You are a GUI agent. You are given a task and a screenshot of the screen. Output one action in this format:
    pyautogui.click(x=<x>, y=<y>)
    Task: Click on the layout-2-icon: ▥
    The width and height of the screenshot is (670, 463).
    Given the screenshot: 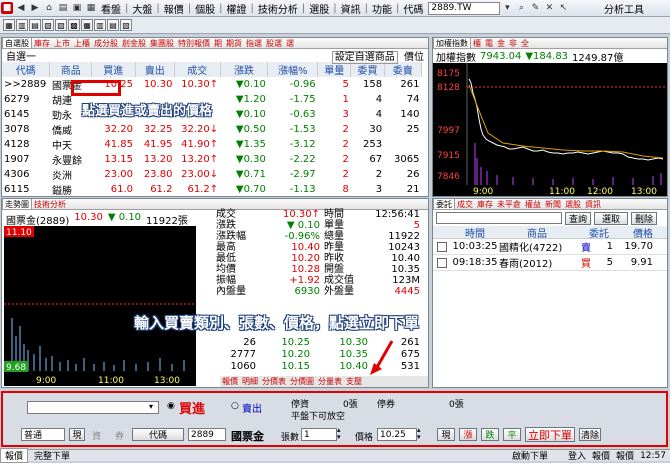 What is the action you would take?
    pyautogui.click(x=22, y=25)
    